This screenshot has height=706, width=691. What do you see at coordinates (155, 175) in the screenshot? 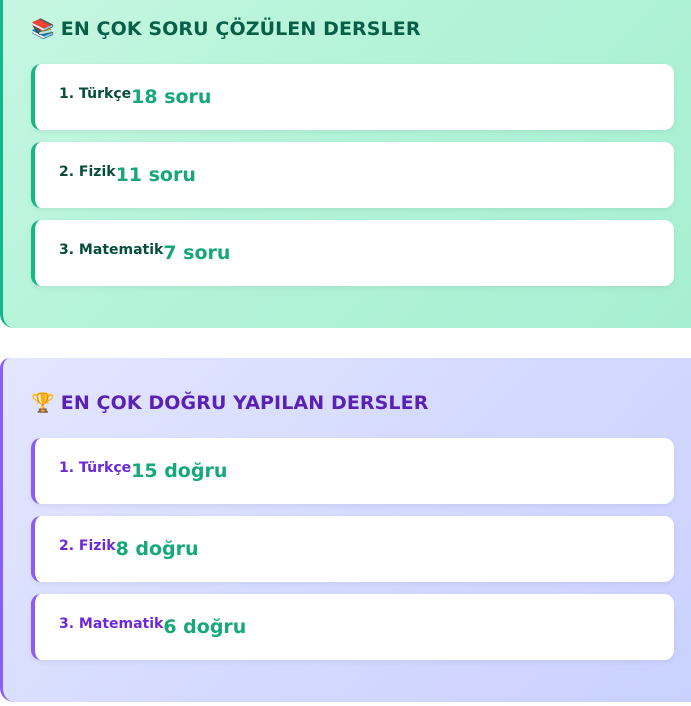
I see `subject-count-label: 11 soru` at bounding box center [155, 175].